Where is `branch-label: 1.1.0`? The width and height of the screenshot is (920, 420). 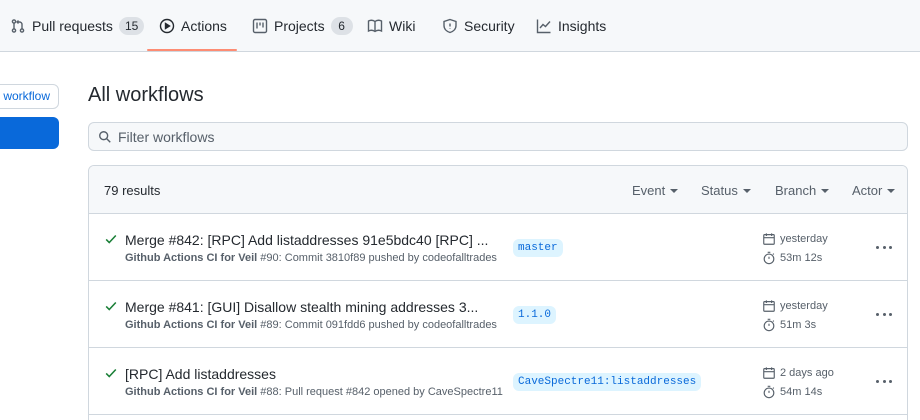 branch-label: 1.1.0 is located at coordinates (535, 315).